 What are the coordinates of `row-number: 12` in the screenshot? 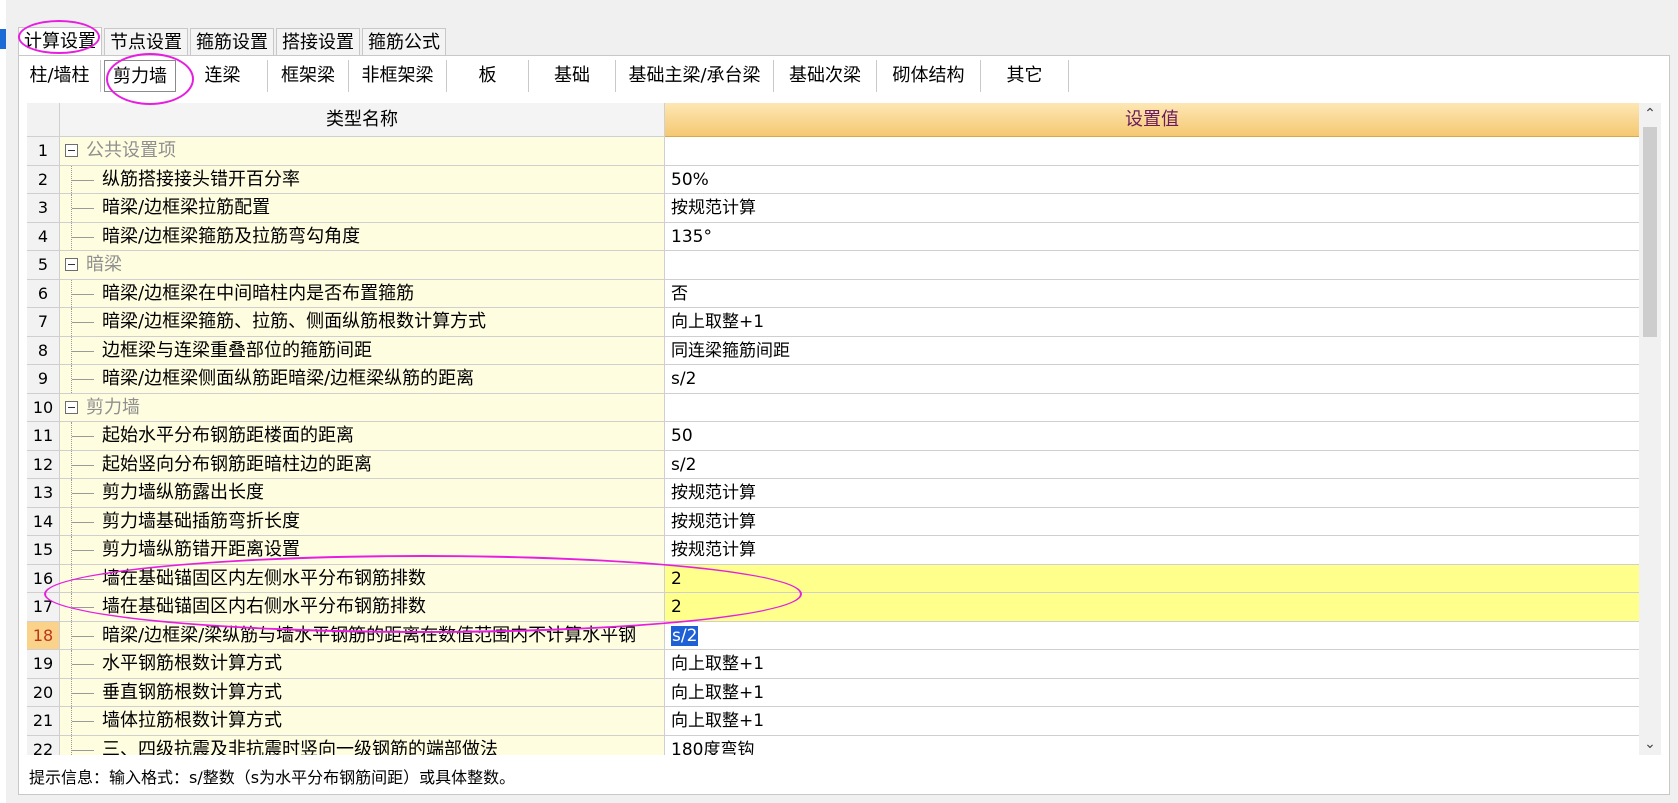 It's located at (43, 464).